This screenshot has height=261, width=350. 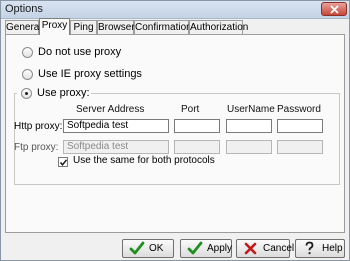 What do you see at coordinates (320, 248) in the screenshot?
I see `help-button: Help` at bounding box center [320, 248].